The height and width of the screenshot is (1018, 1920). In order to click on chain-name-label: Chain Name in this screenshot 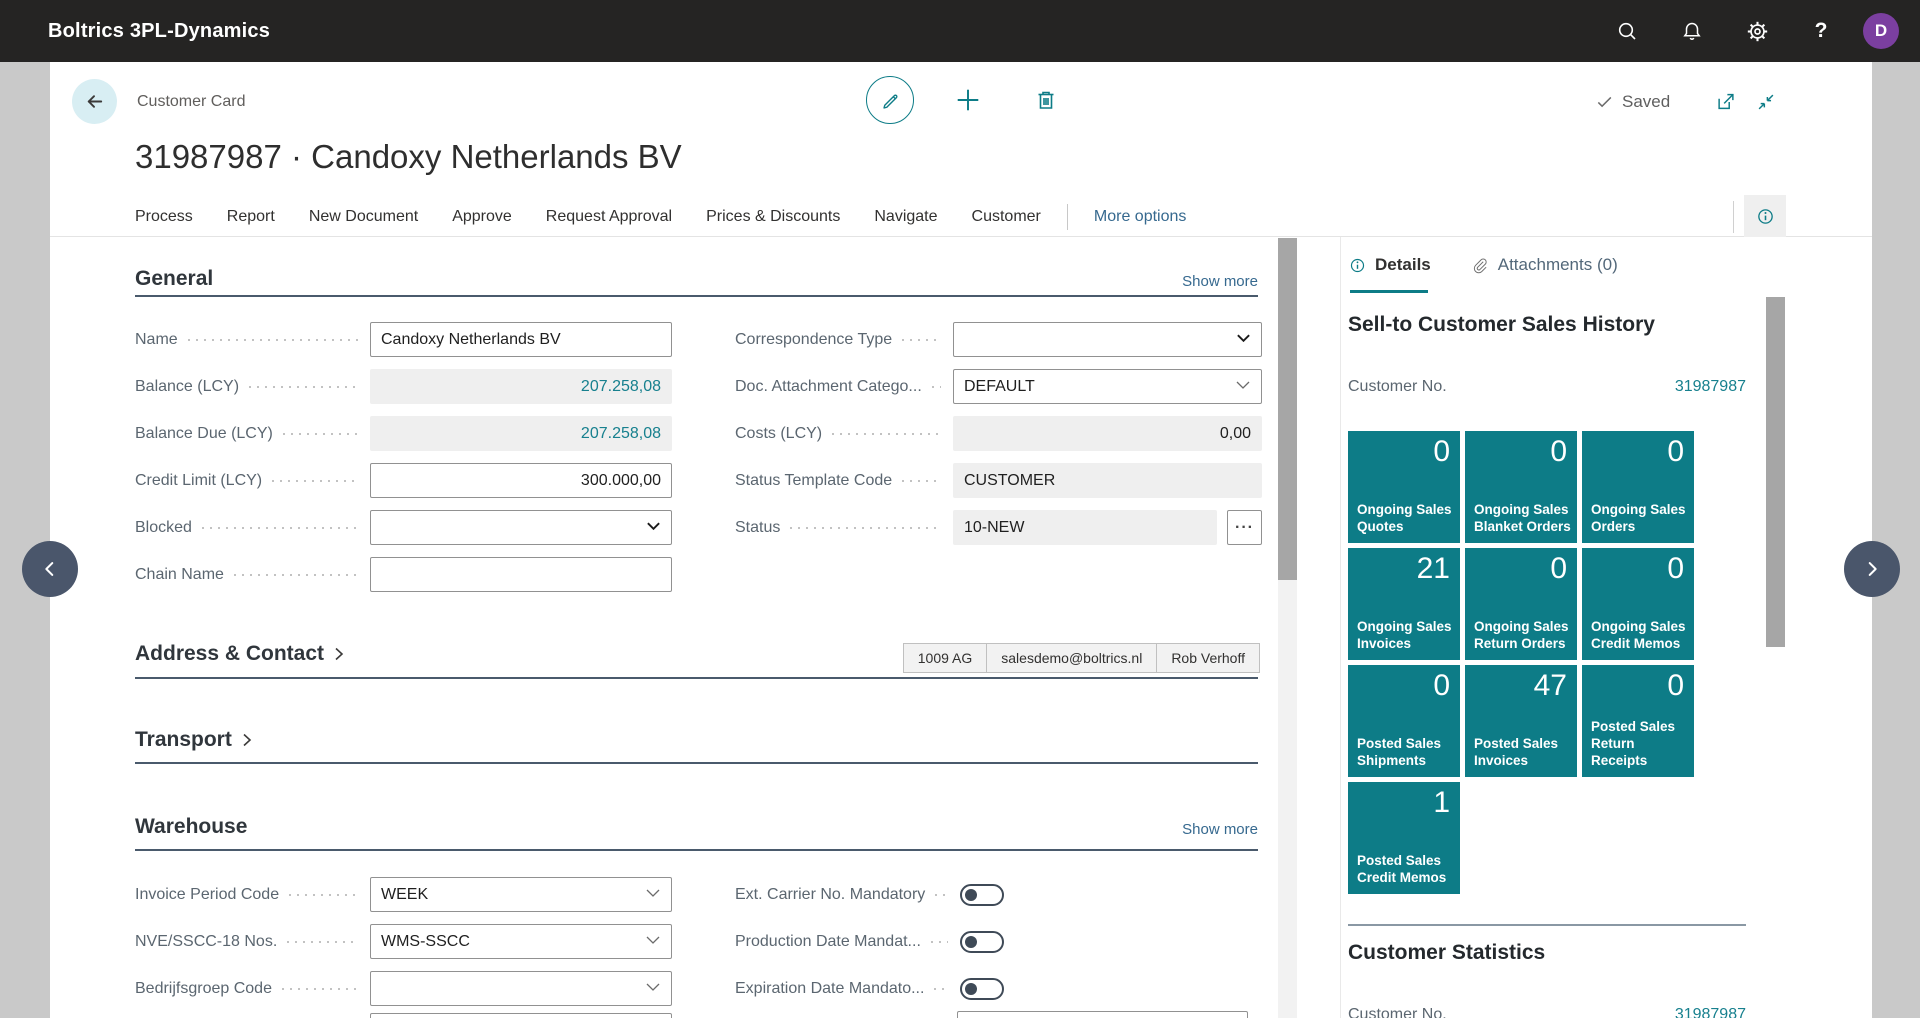, I will do `click(179, 574)`.